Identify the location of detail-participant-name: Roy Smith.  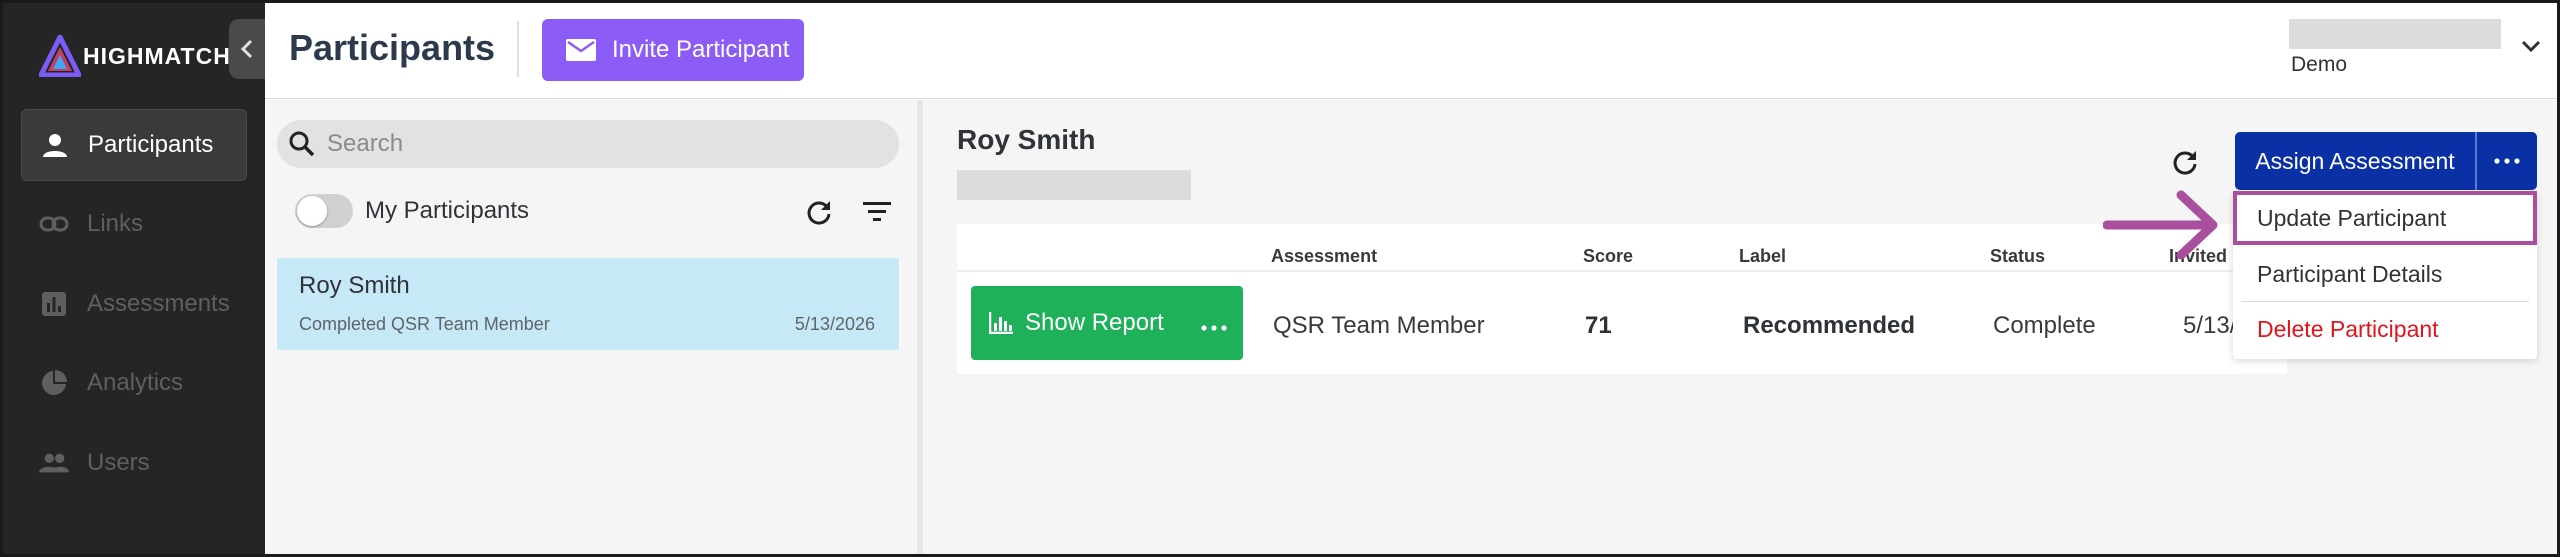
(1026, 139).